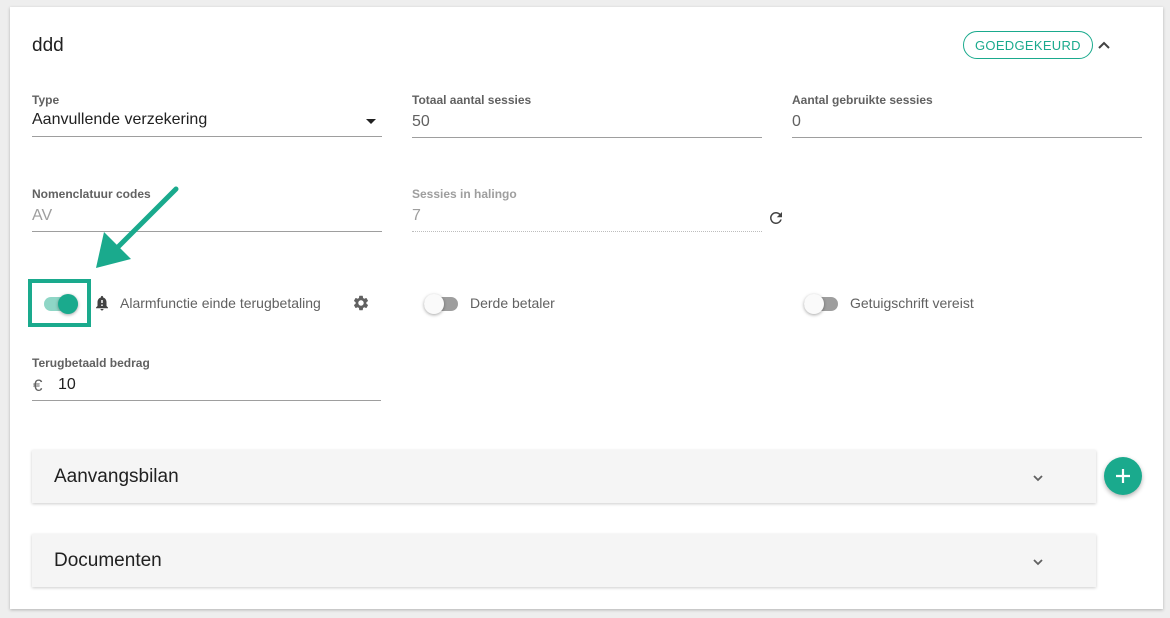 This screenshot has width=1170, height=618. What do you see at coordinates (206, 400) in the screenshot?
I see `refunded-amount-underline` at bounding box center [206, 400].